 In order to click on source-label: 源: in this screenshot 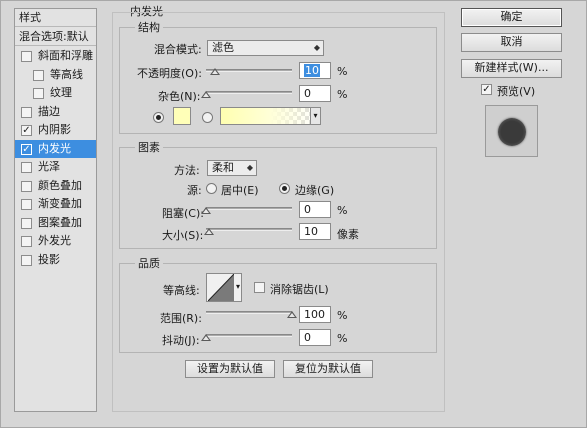, I will do `click(194, 190)`.